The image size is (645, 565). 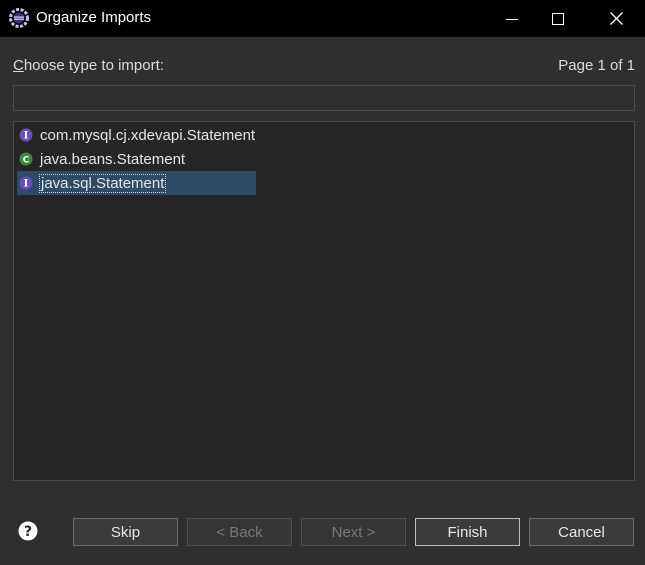 What do you see at coordinates (239, 532) in the screenshot?
I see `back-button: < Back` at bounding box center [239, 532].